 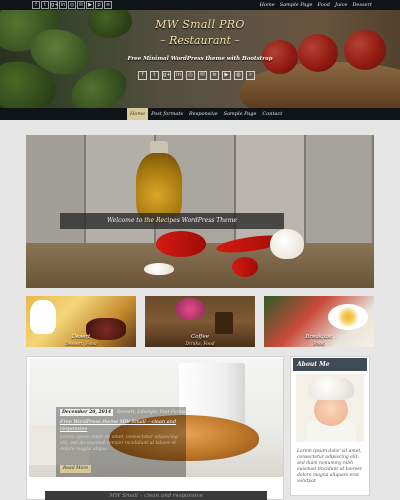 What do you see at coordinates (99, 5) in the screenshot?
I see `pinterest-icon: p` at bounding box center [99, 5].